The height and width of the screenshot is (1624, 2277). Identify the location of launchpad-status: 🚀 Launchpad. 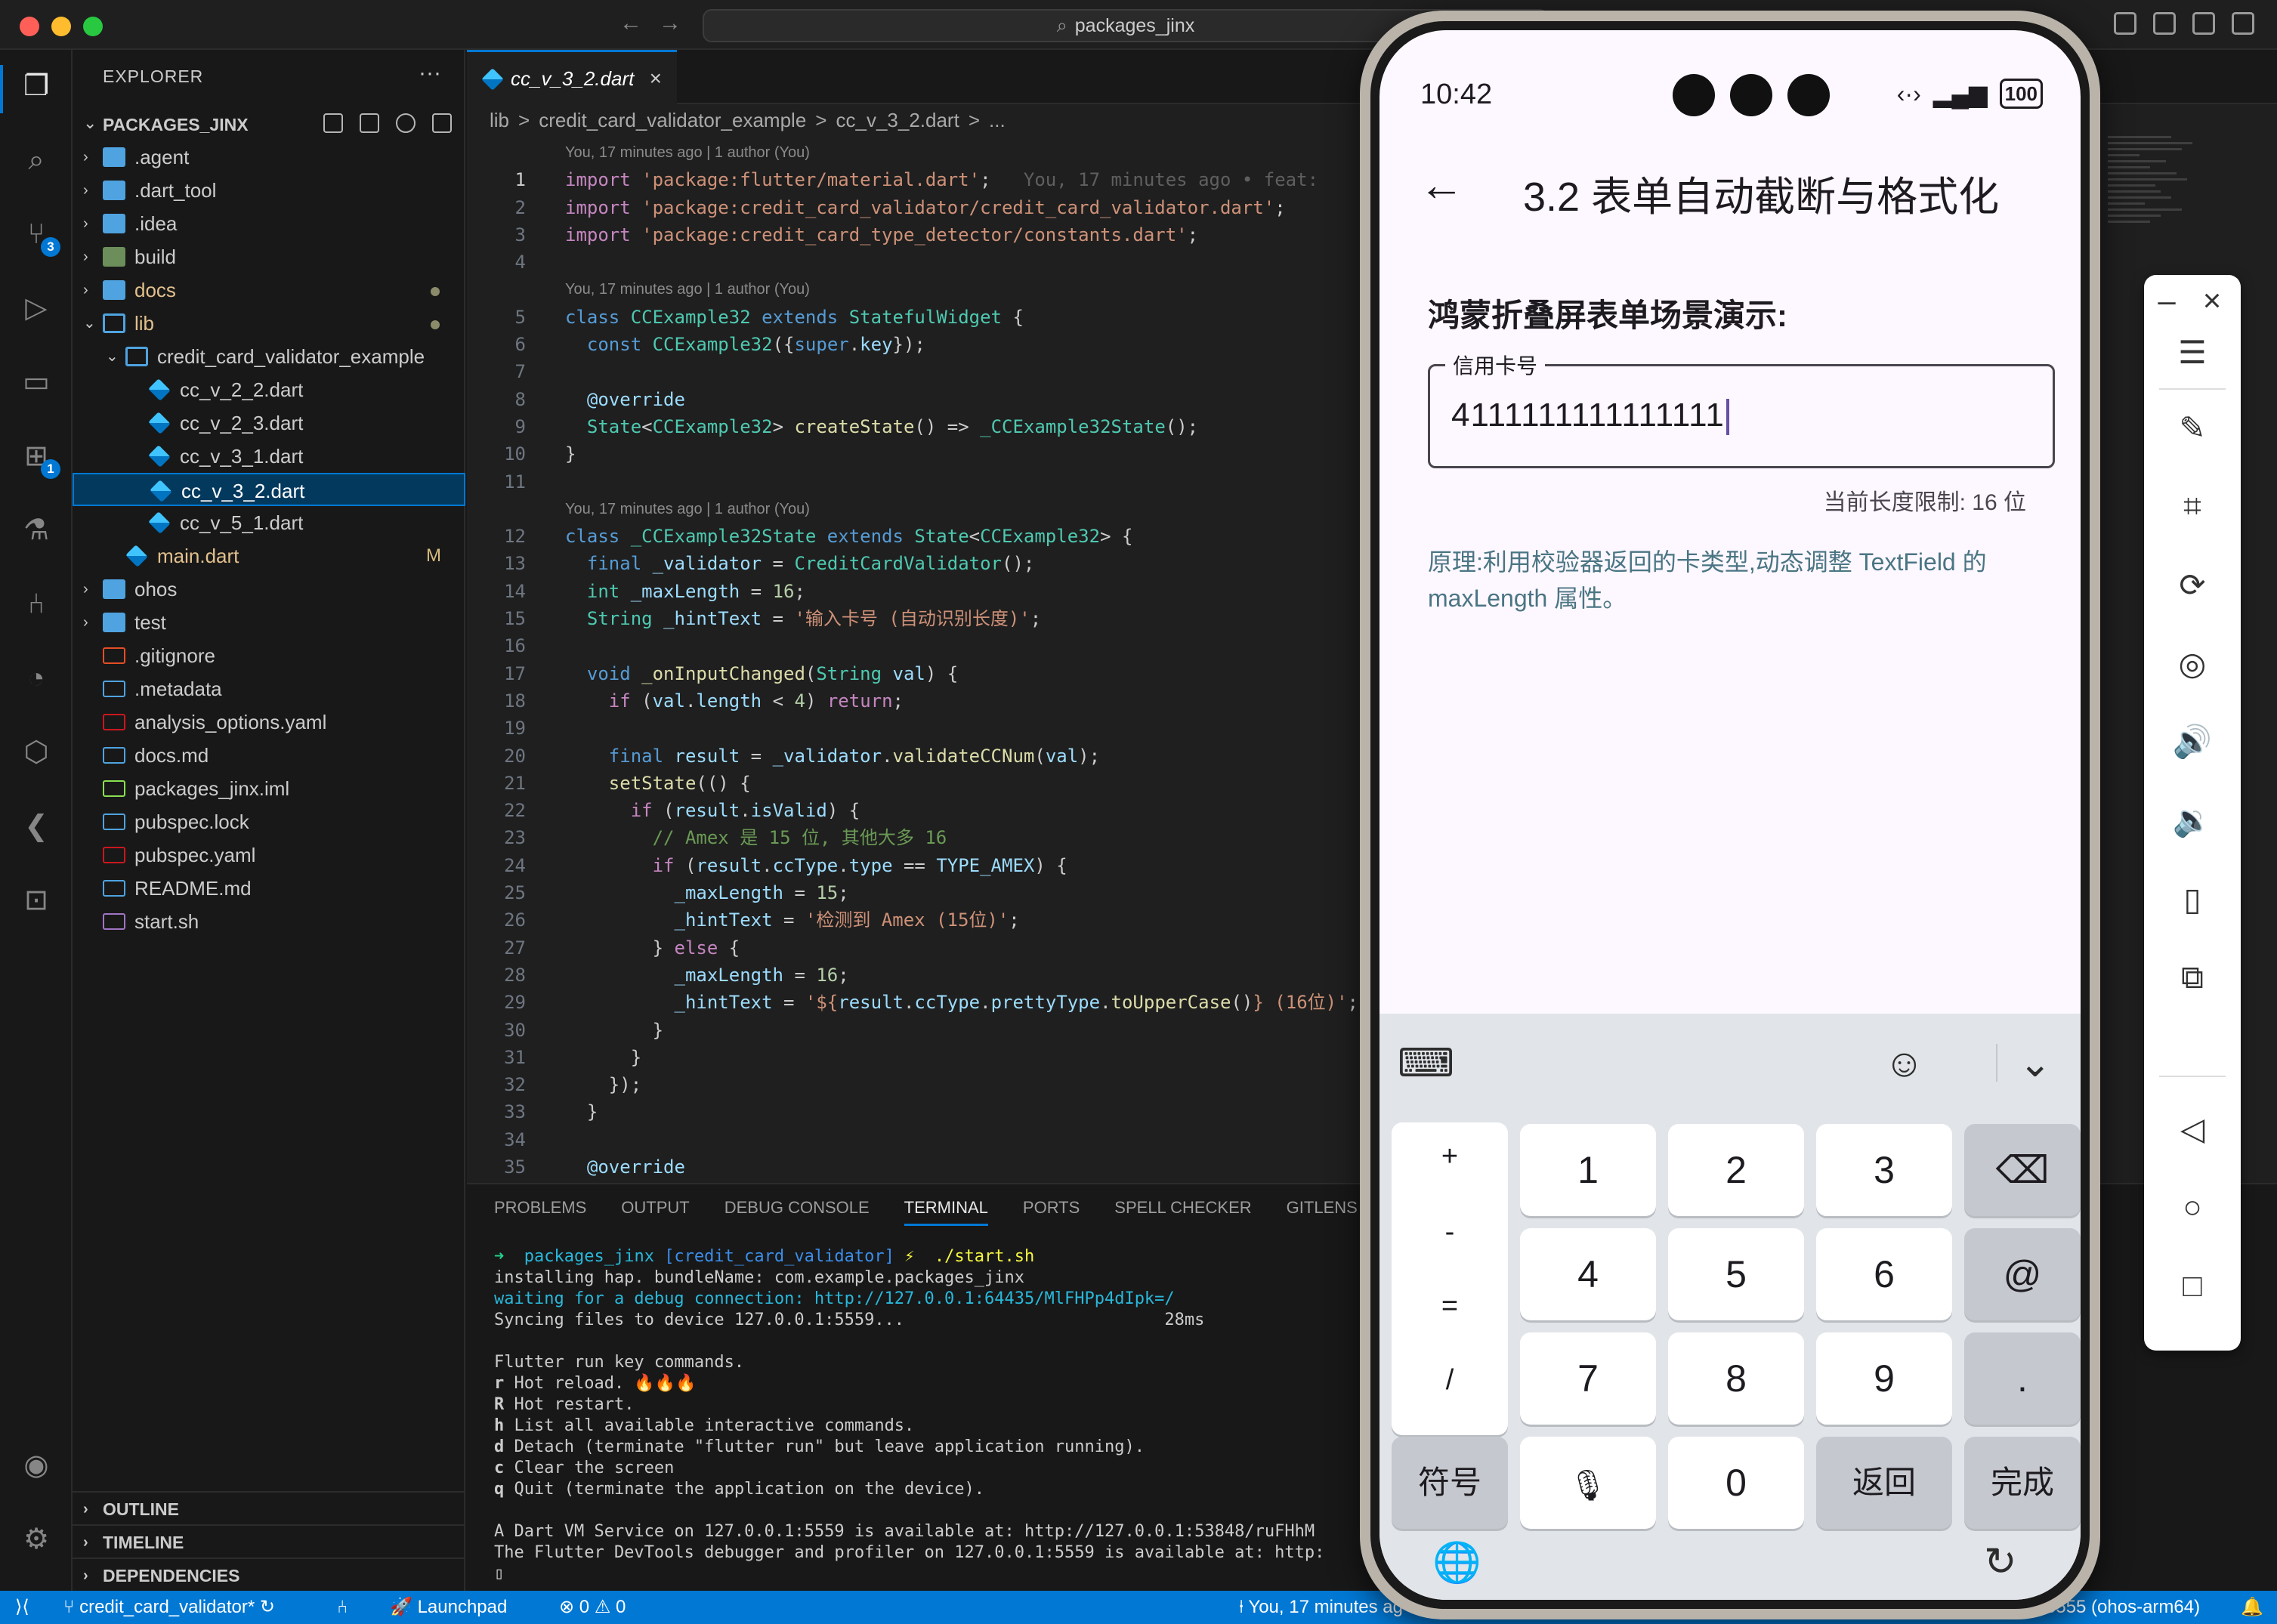
(449, 1608).